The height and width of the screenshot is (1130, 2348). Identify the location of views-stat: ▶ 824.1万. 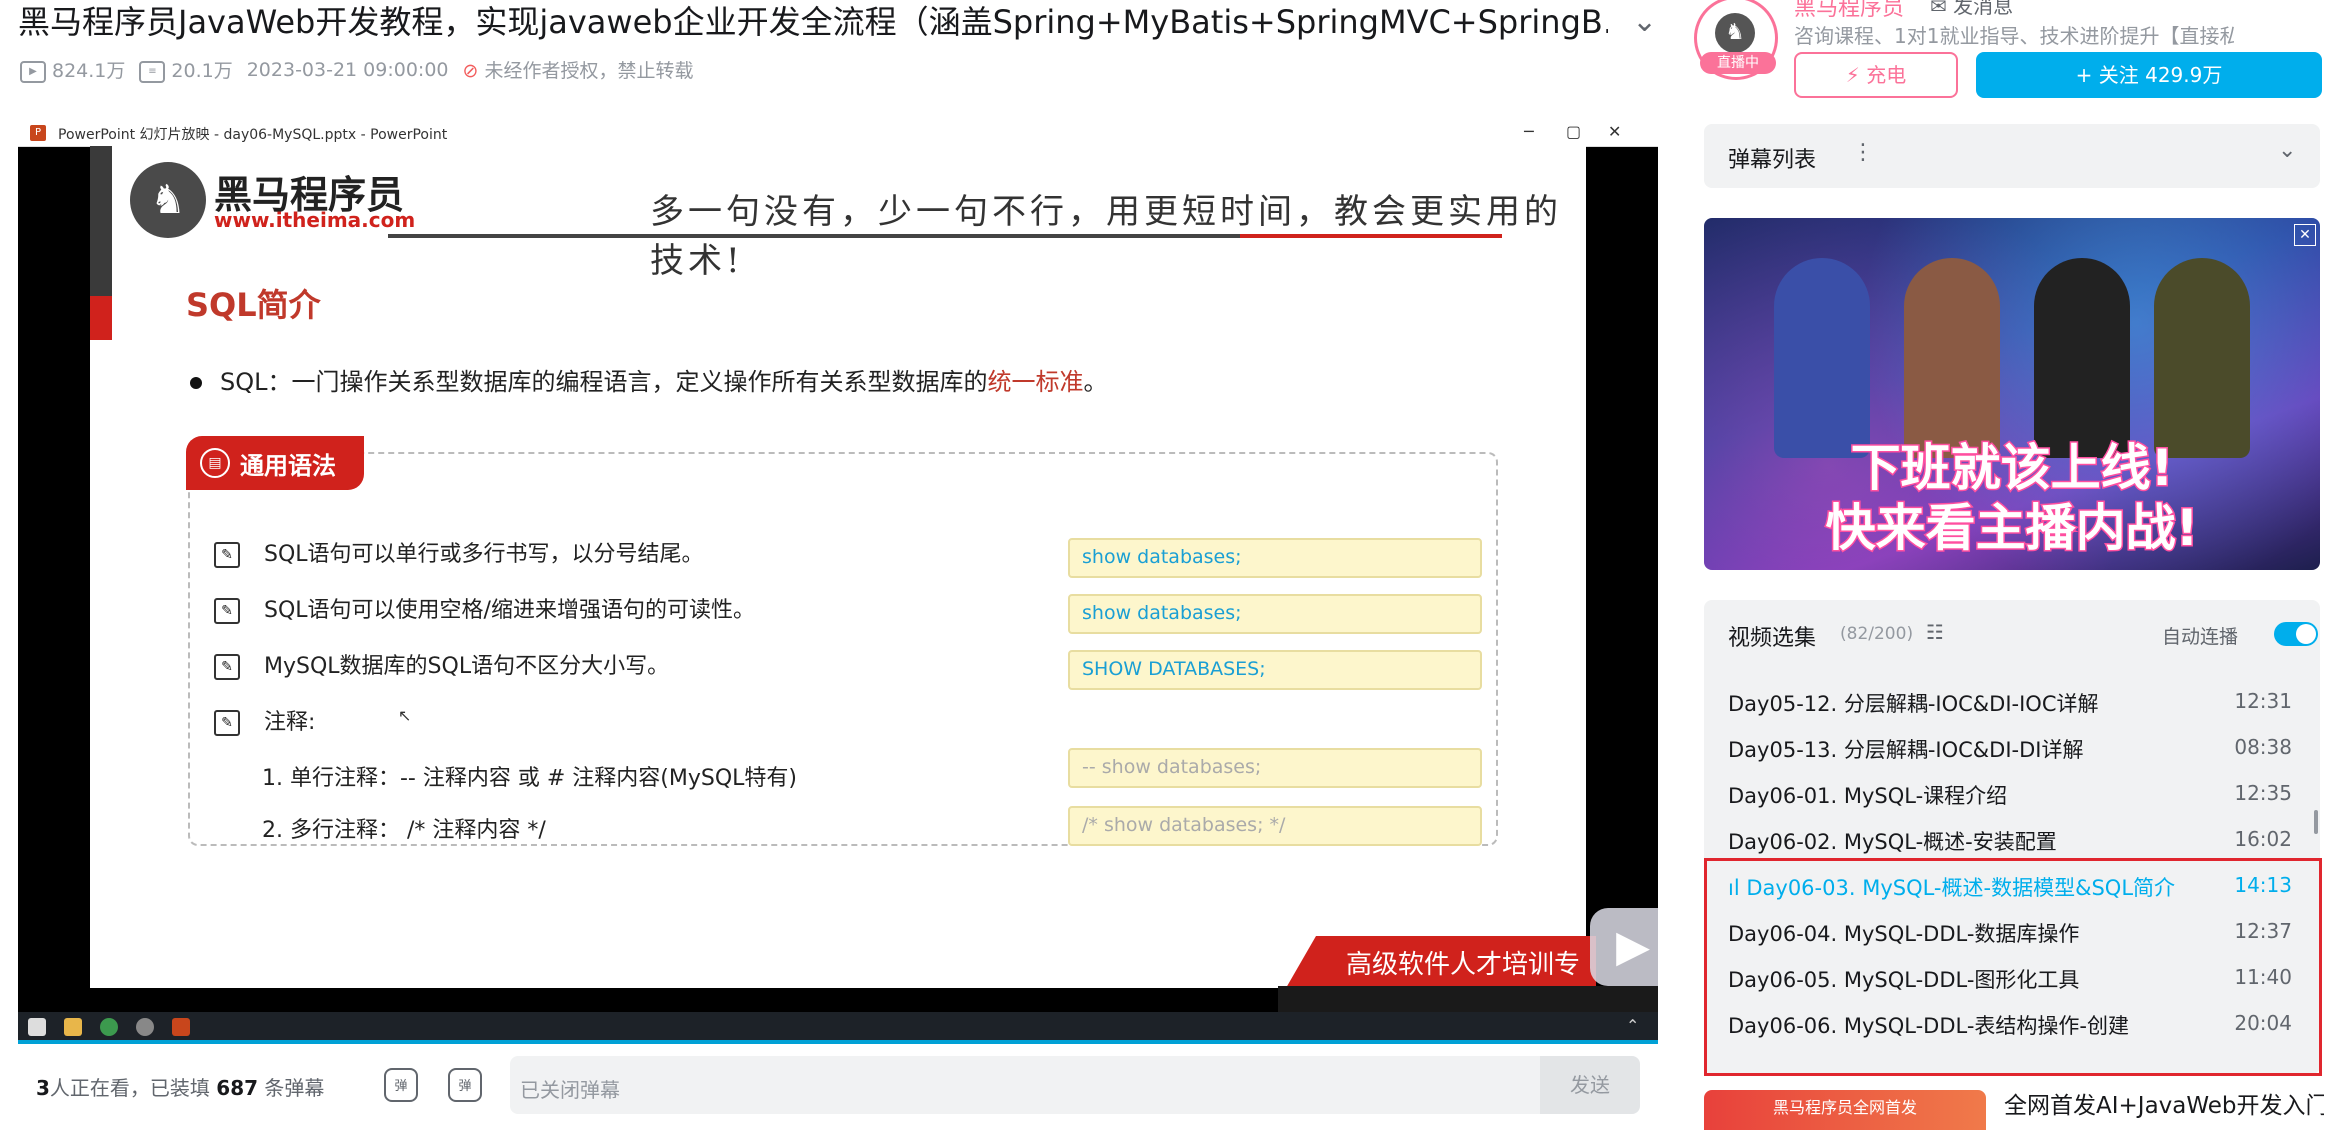
(72, 69).